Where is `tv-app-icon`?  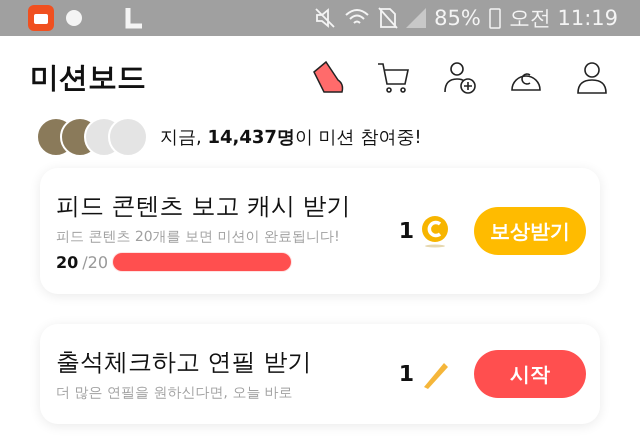 tv-app-icon is located at coordinates (41, 18).